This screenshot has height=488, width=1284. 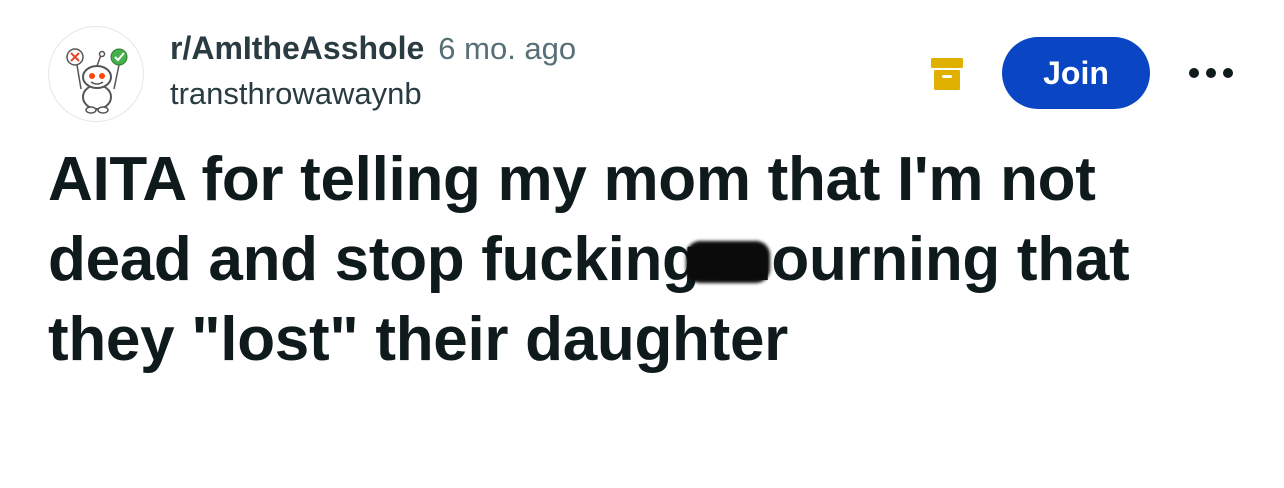 What do you see at coordinates (297, 48) in the screenshot?
I see `subreddit-link: r/AmItheAsshole` at bounding box center [297, 48].